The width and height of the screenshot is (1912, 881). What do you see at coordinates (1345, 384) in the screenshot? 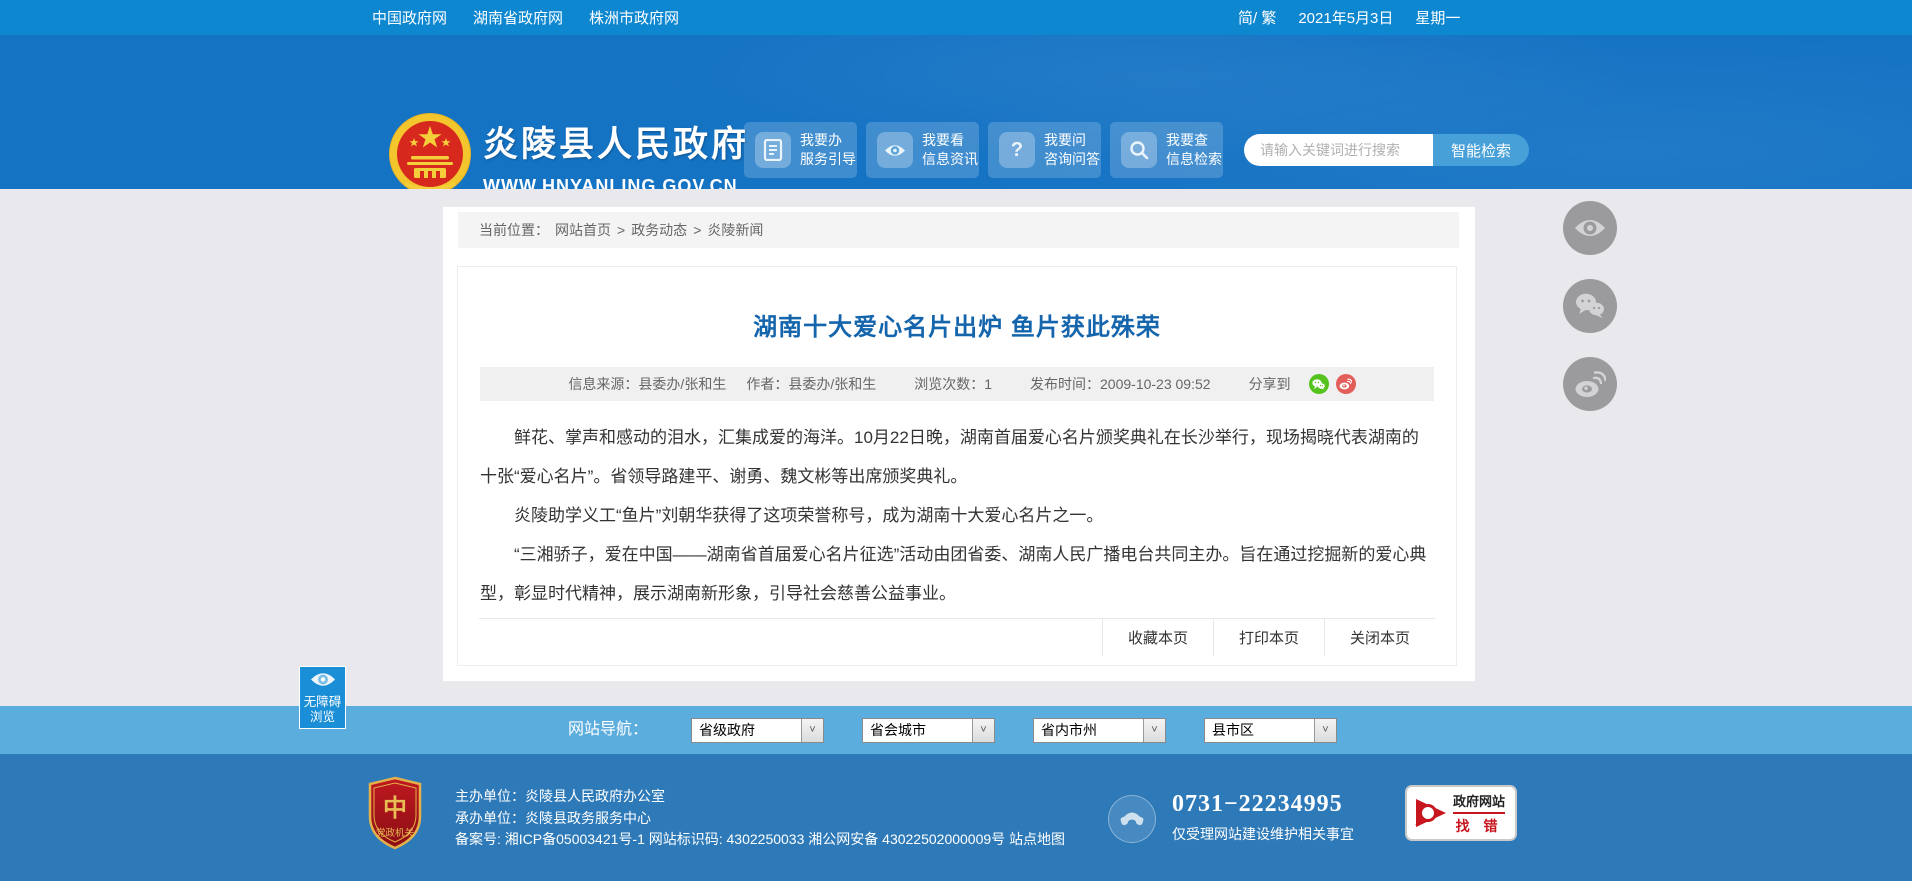
I see `weibo-share-icon` at bounding box center [1345, 384].